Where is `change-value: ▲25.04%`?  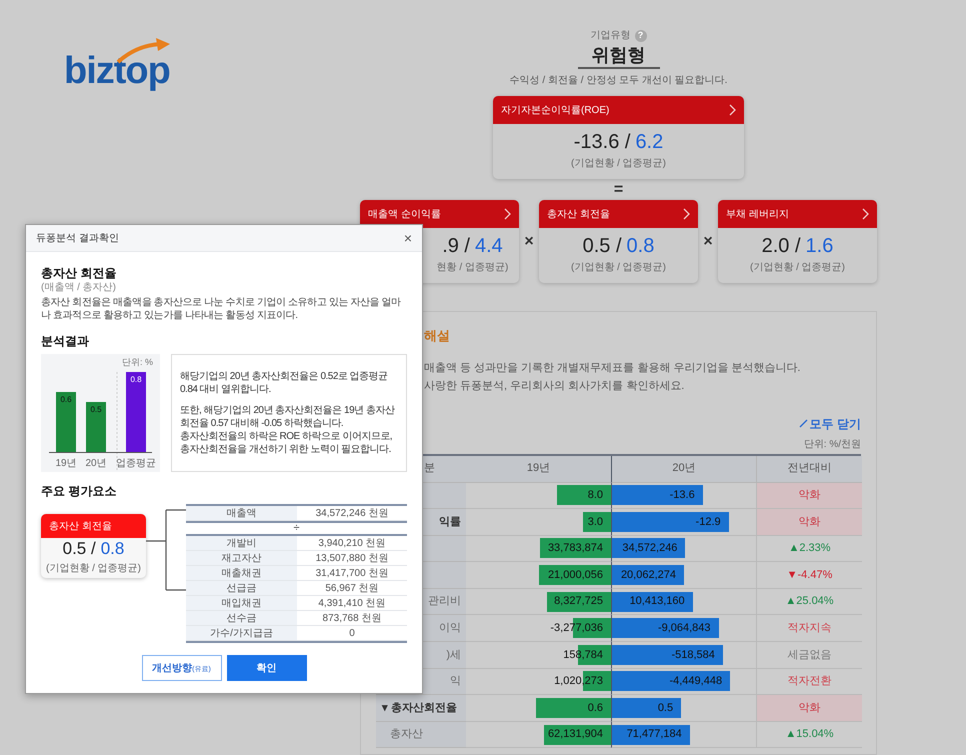
change-value: ▲25.04% is located at coordinates (809, 602).